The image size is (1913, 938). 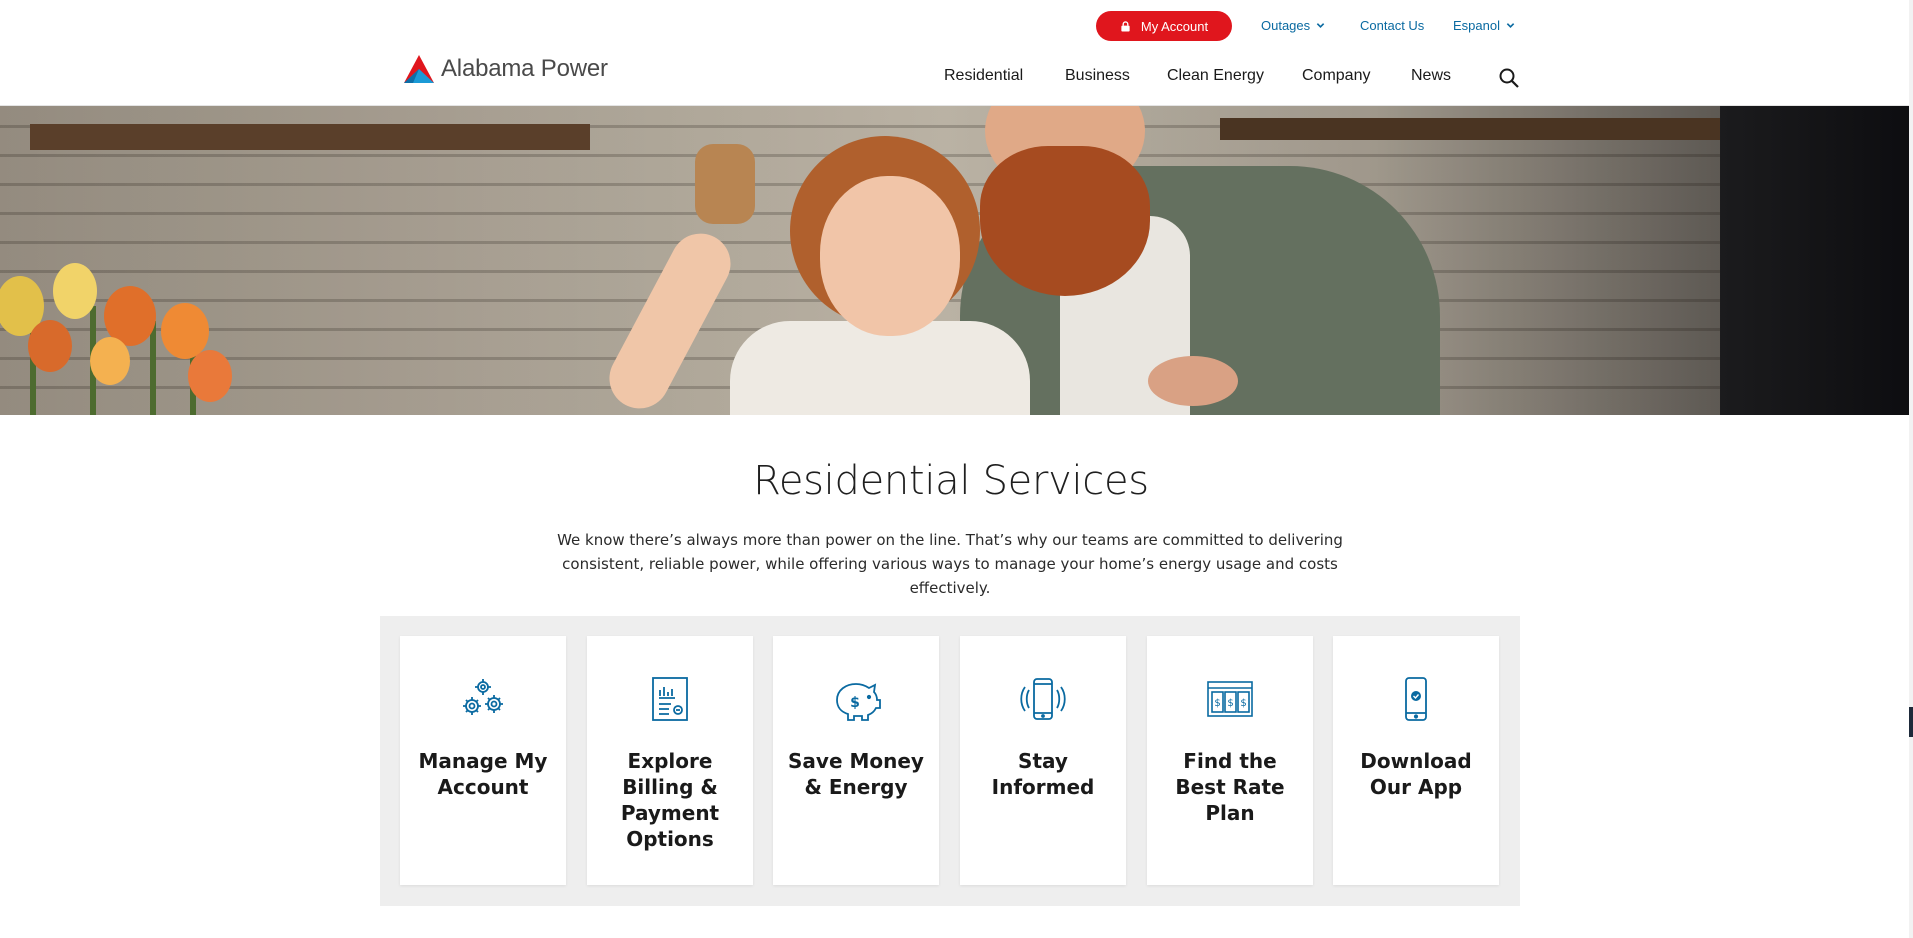 I want to click on my-account-label: My Account, so click(x=1174, y=26).